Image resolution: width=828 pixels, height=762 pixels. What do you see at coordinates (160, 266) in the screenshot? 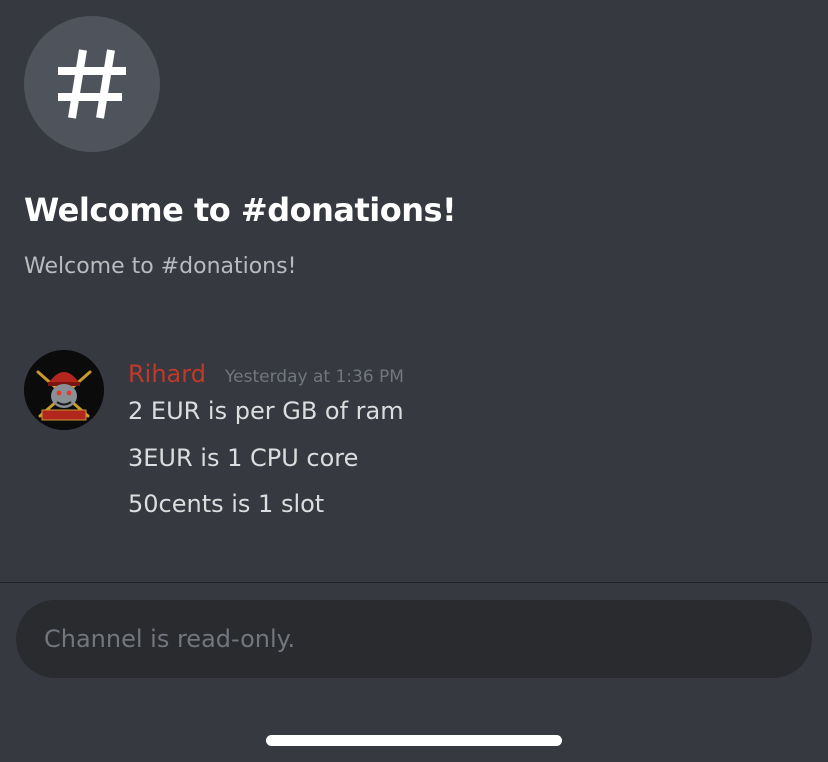
I see `welcome-subtitle: Welcome to #donations!` at bounding box center [160, 266].